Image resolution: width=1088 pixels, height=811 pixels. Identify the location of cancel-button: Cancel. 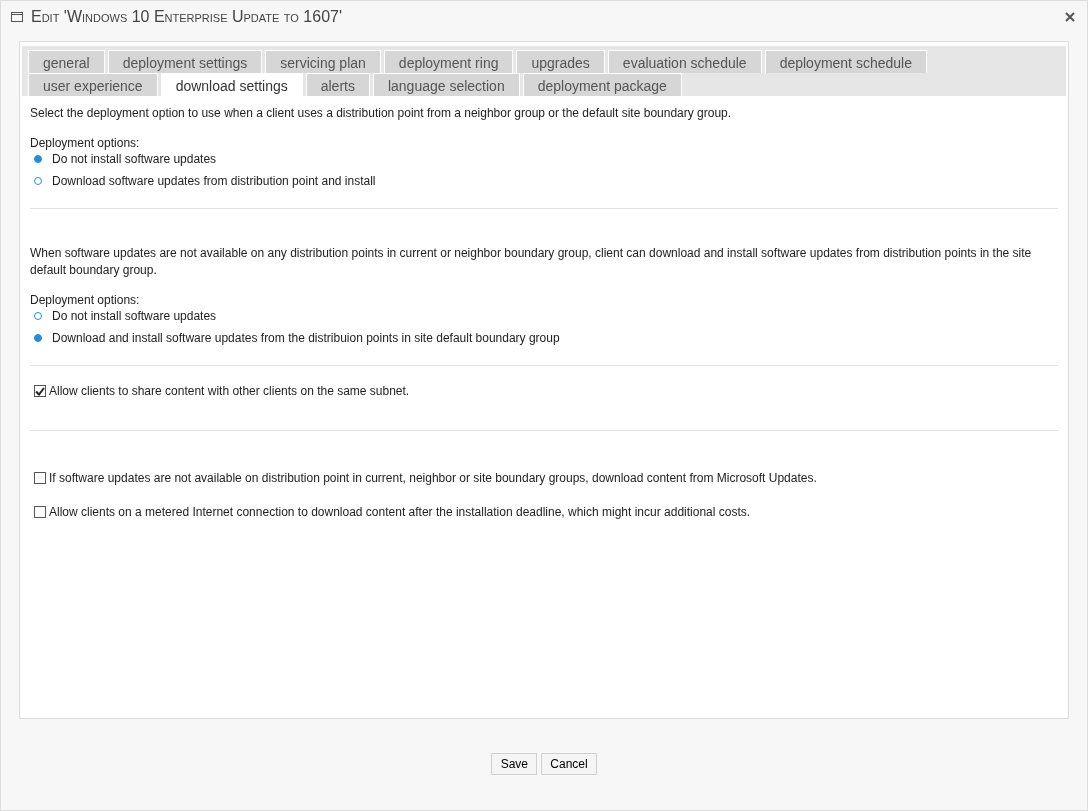
(569, 764).